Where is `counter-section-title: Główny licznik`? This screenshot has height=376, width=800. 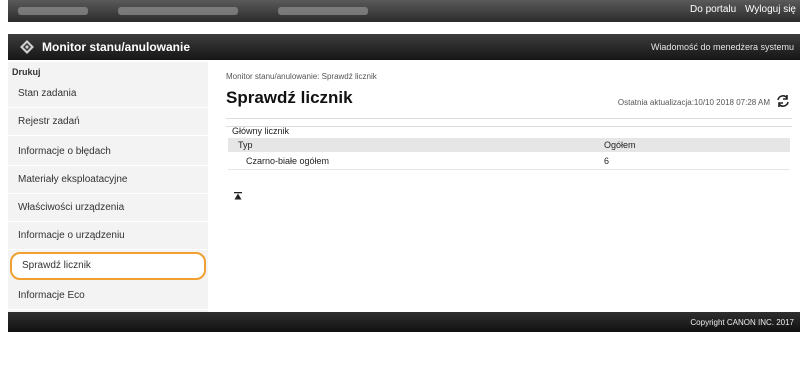
counter-section-title: Główny licznik is located at coordinates (261, 131).